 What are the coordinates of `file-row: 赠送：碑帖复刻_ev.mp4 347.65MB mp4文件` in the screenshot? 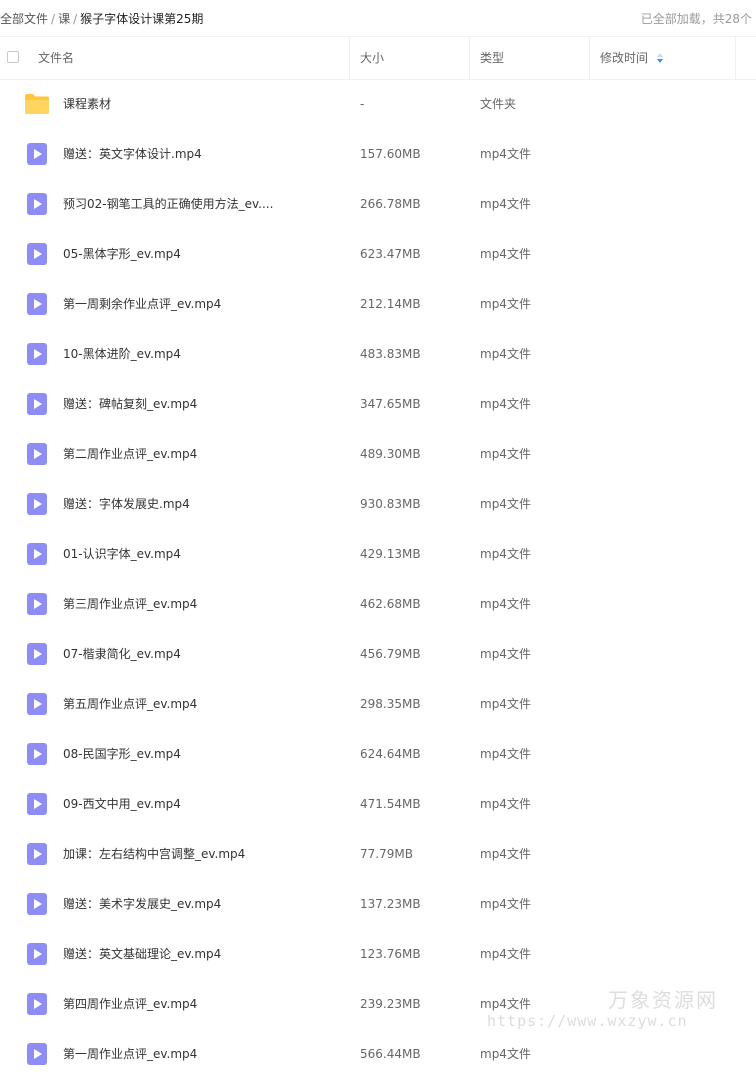 It's located at (378, 404).